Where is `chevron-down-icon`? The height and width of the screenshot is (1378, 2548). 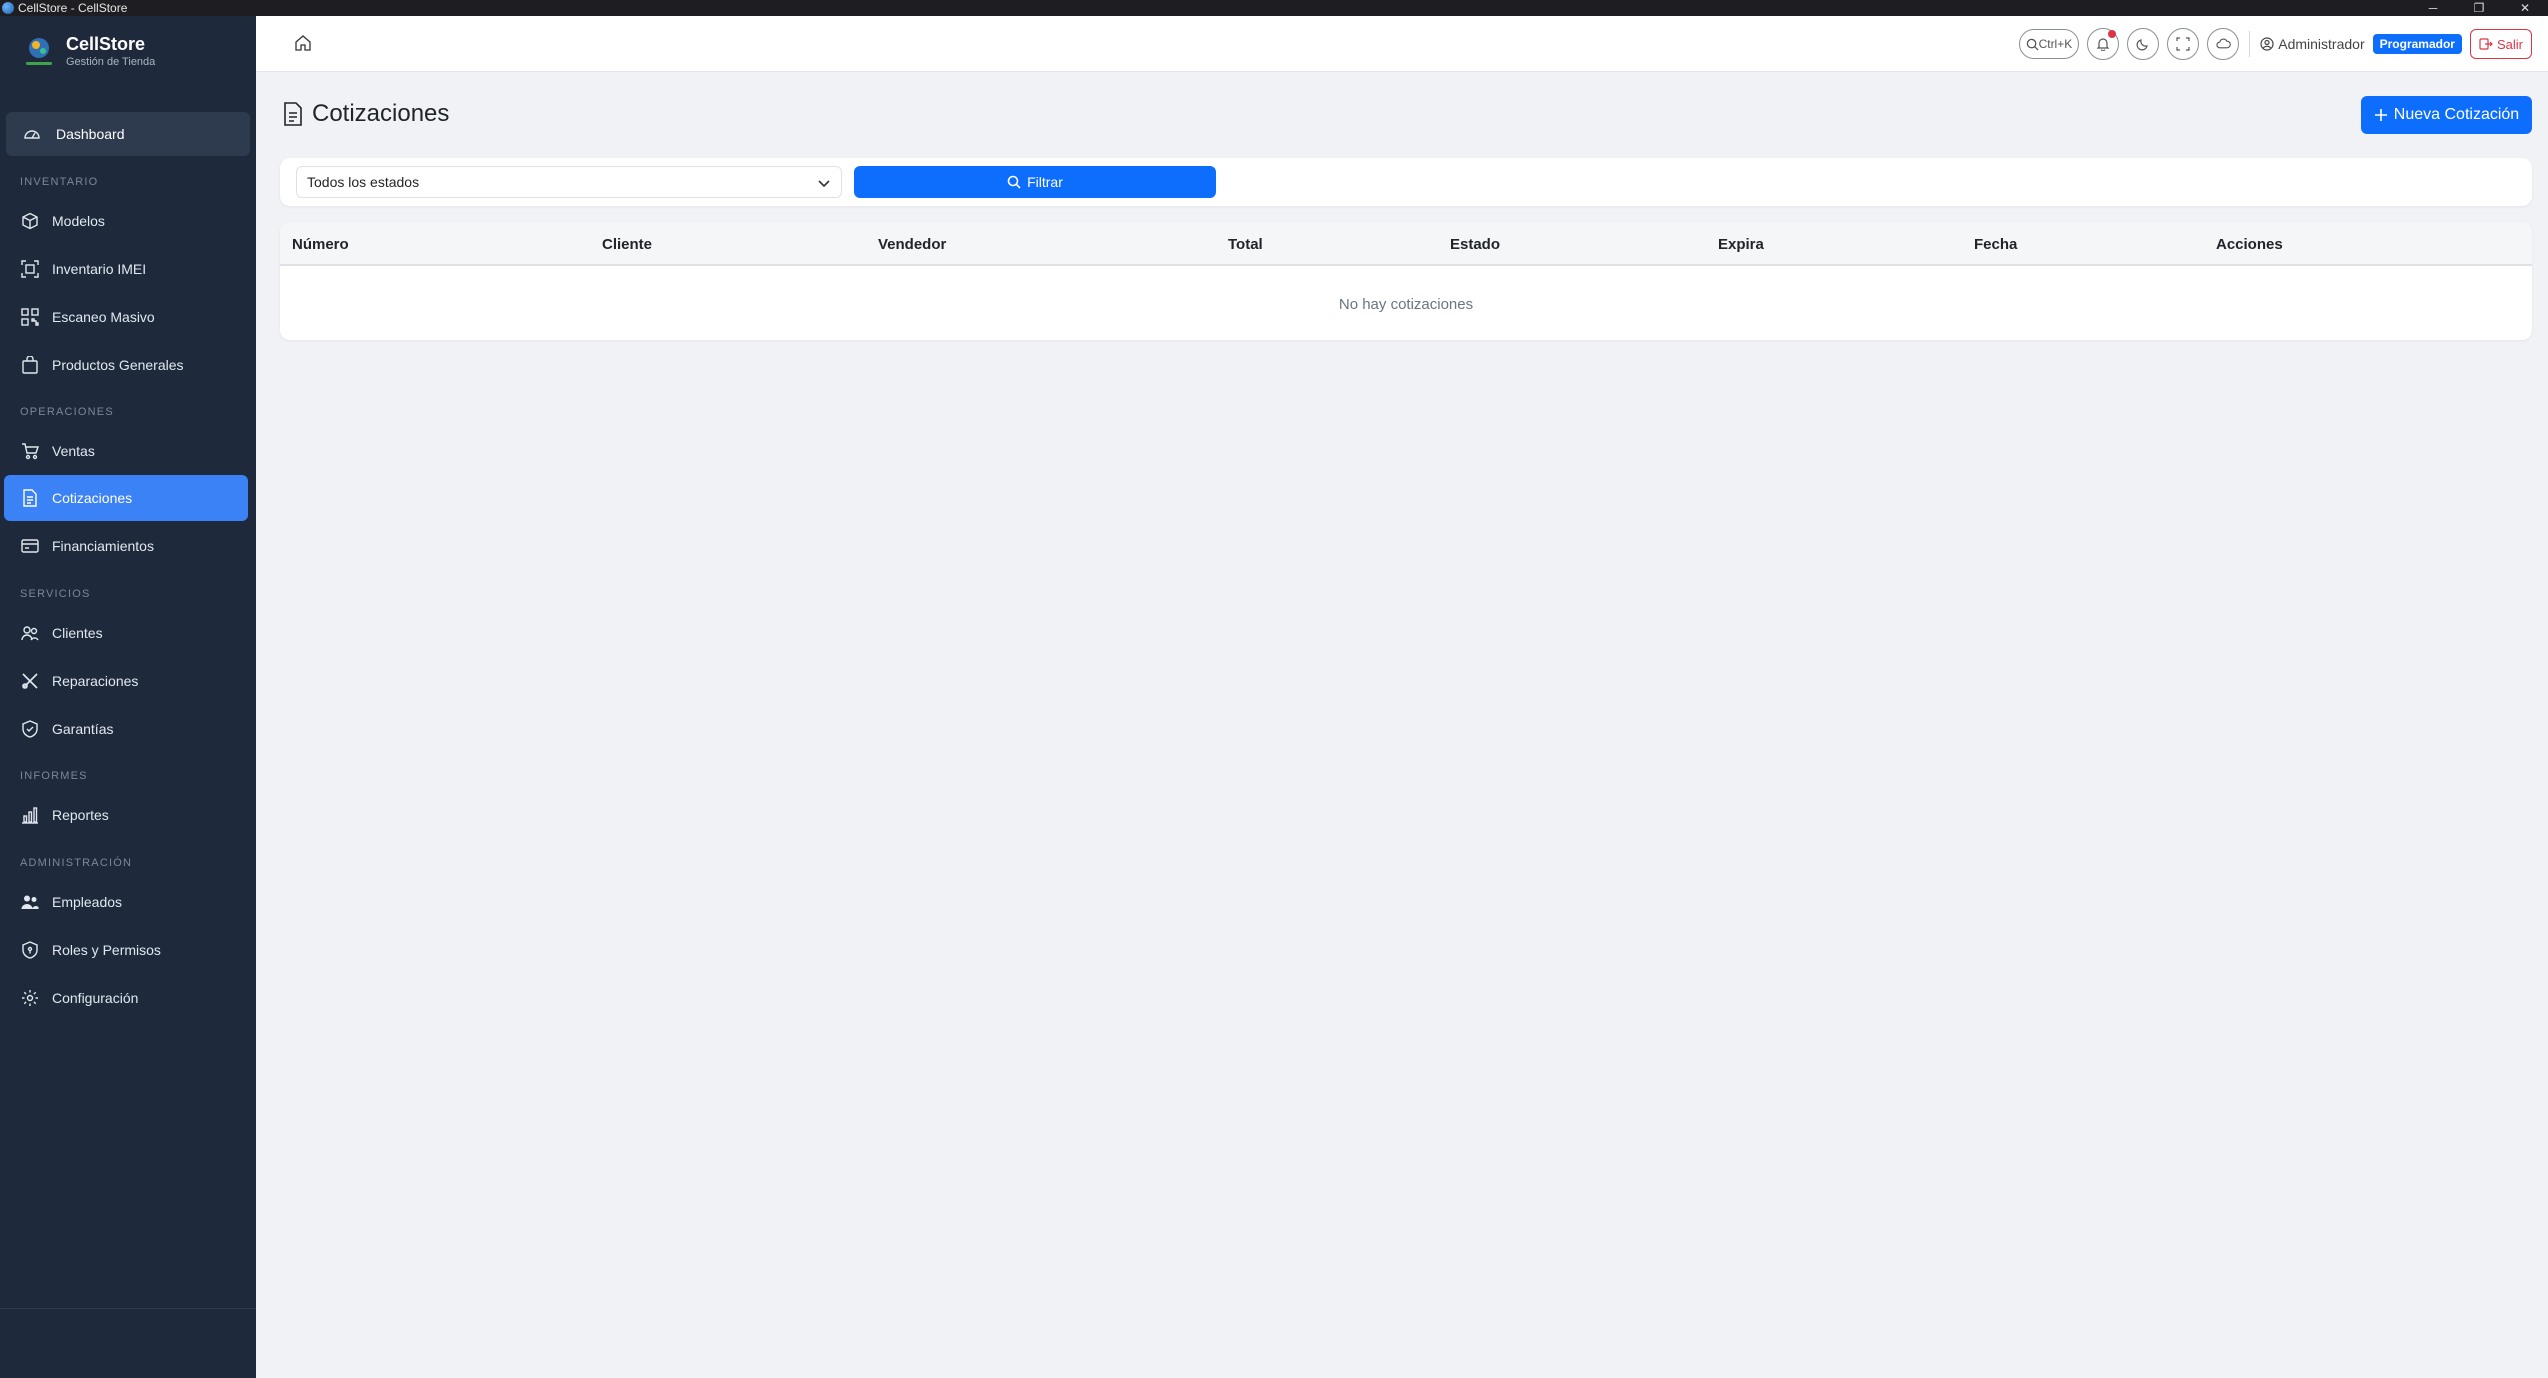
chevron-down-icon is located at coordinates (824, 184).